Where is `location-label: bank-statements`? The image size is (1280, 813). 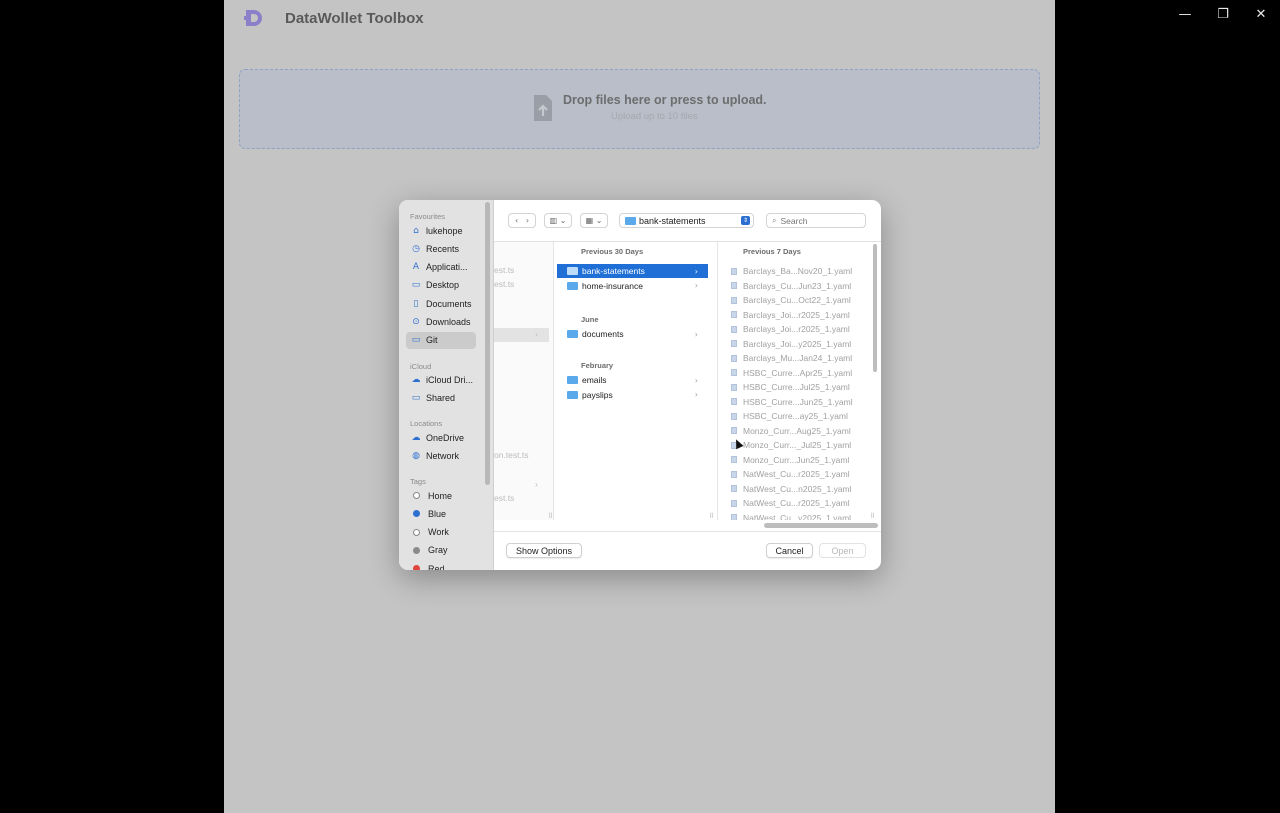 location-label: bank-statements is located at coordinates (672, 220).